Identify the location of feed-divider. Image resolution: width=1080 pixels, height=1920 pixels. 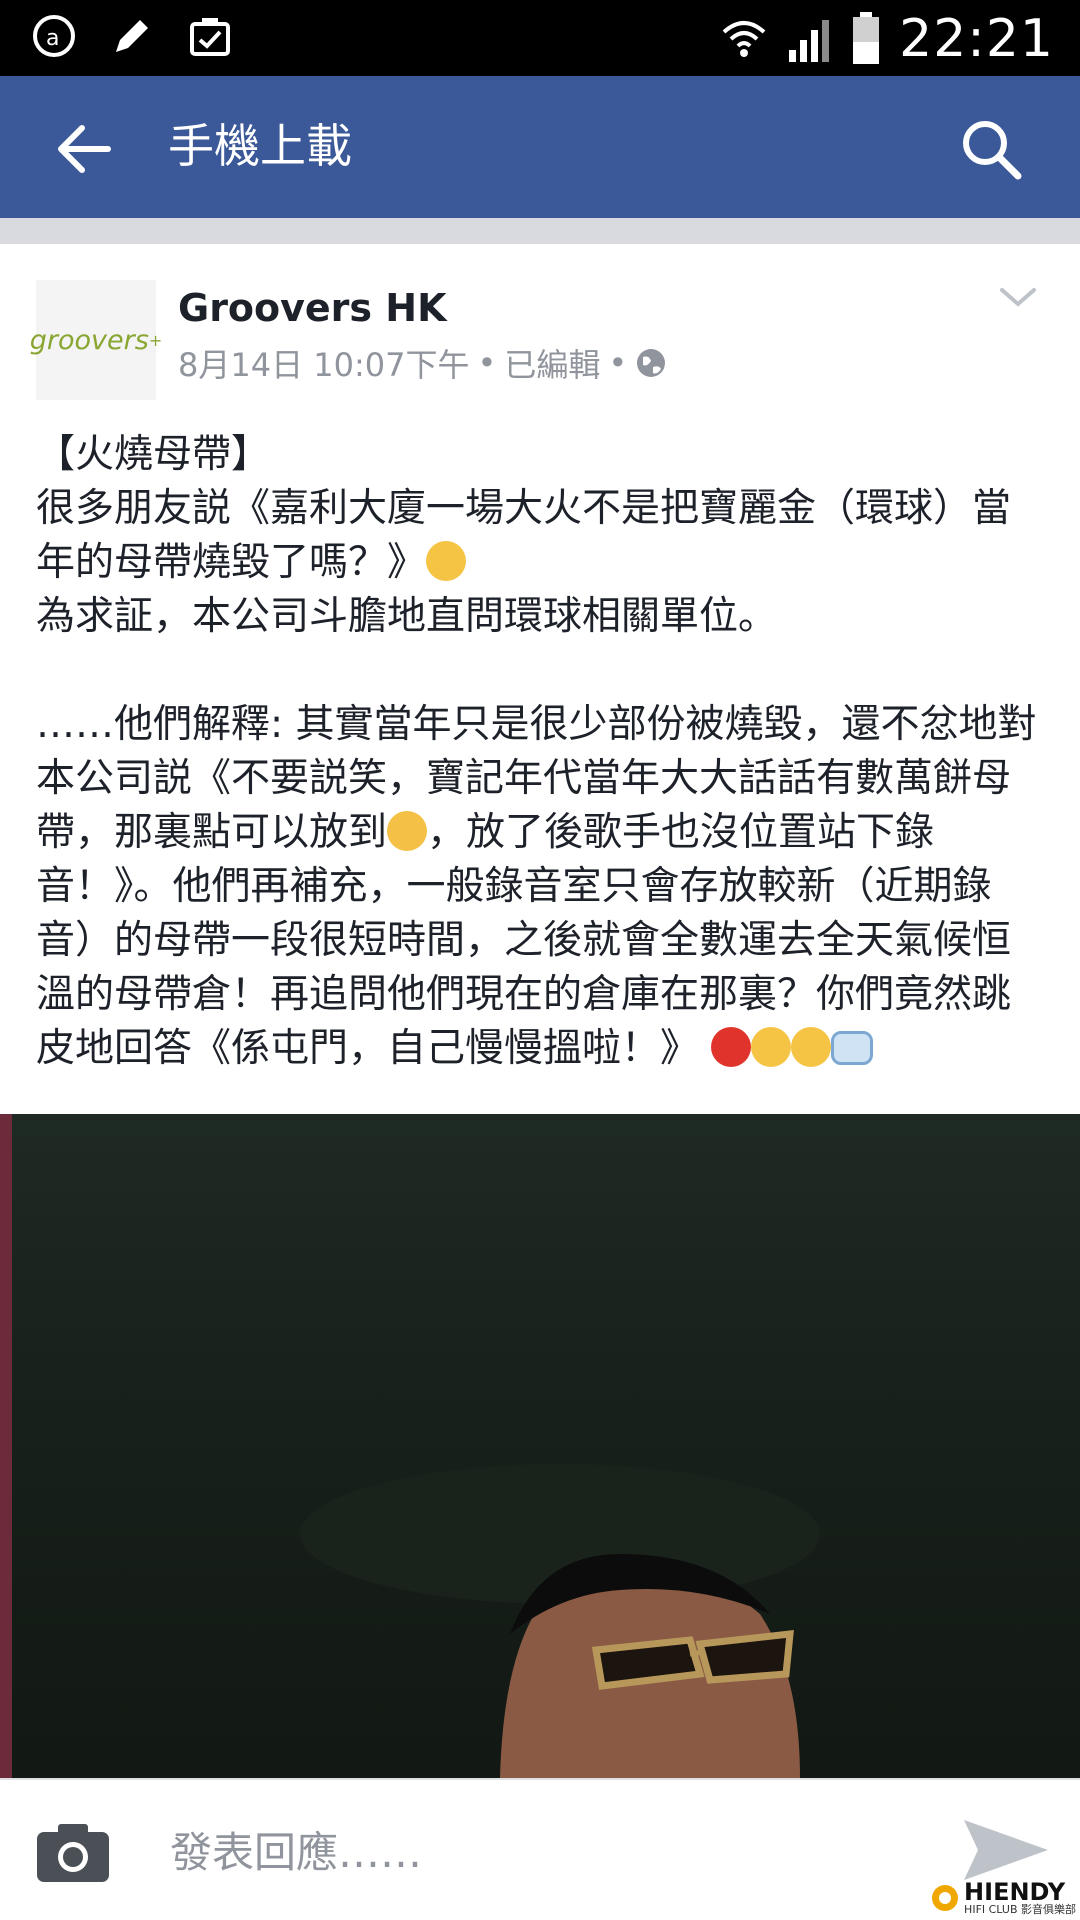
(540, 231).